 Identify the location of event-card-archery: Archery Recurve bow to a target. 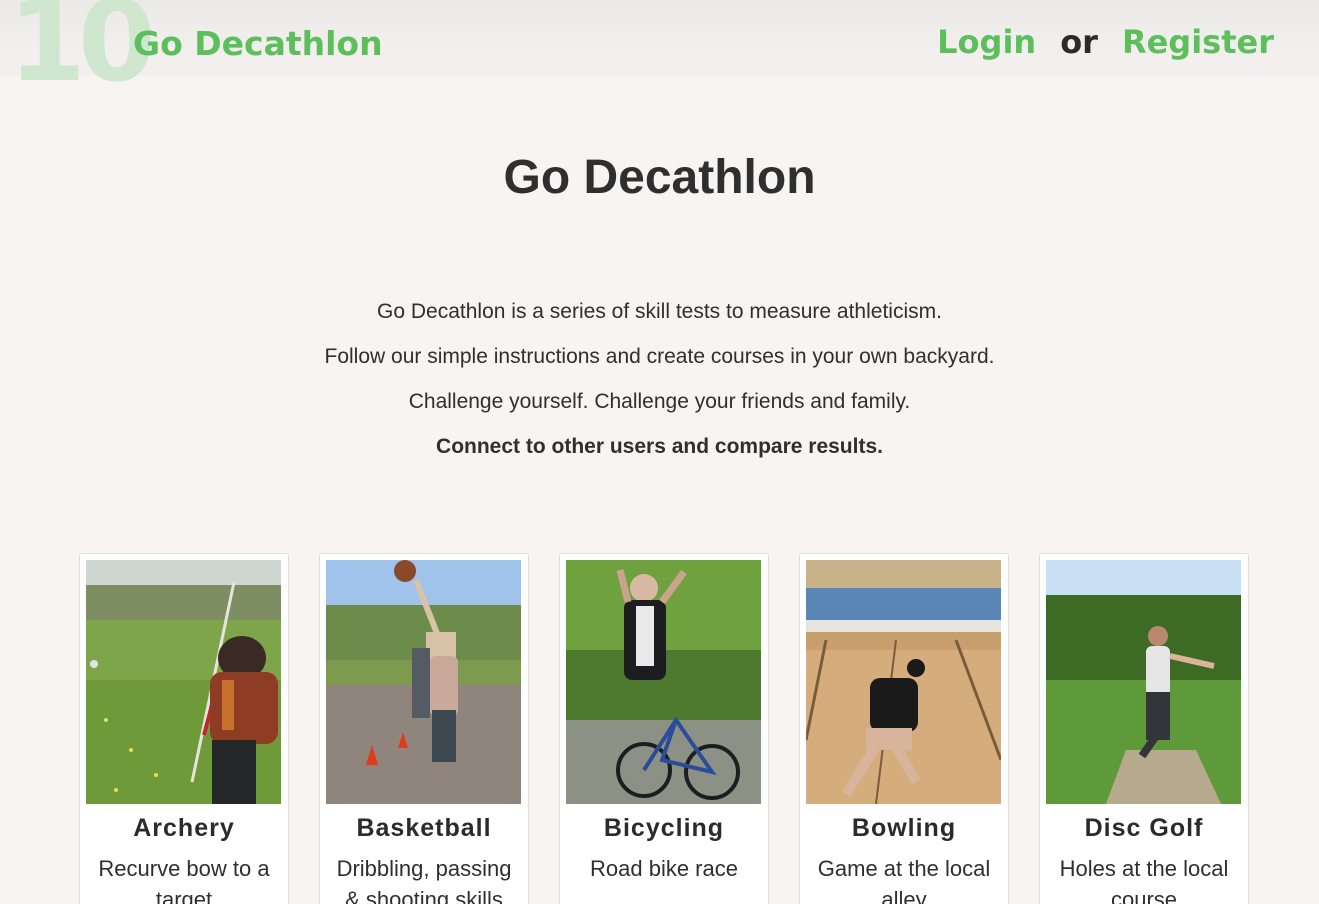
(184, 728).